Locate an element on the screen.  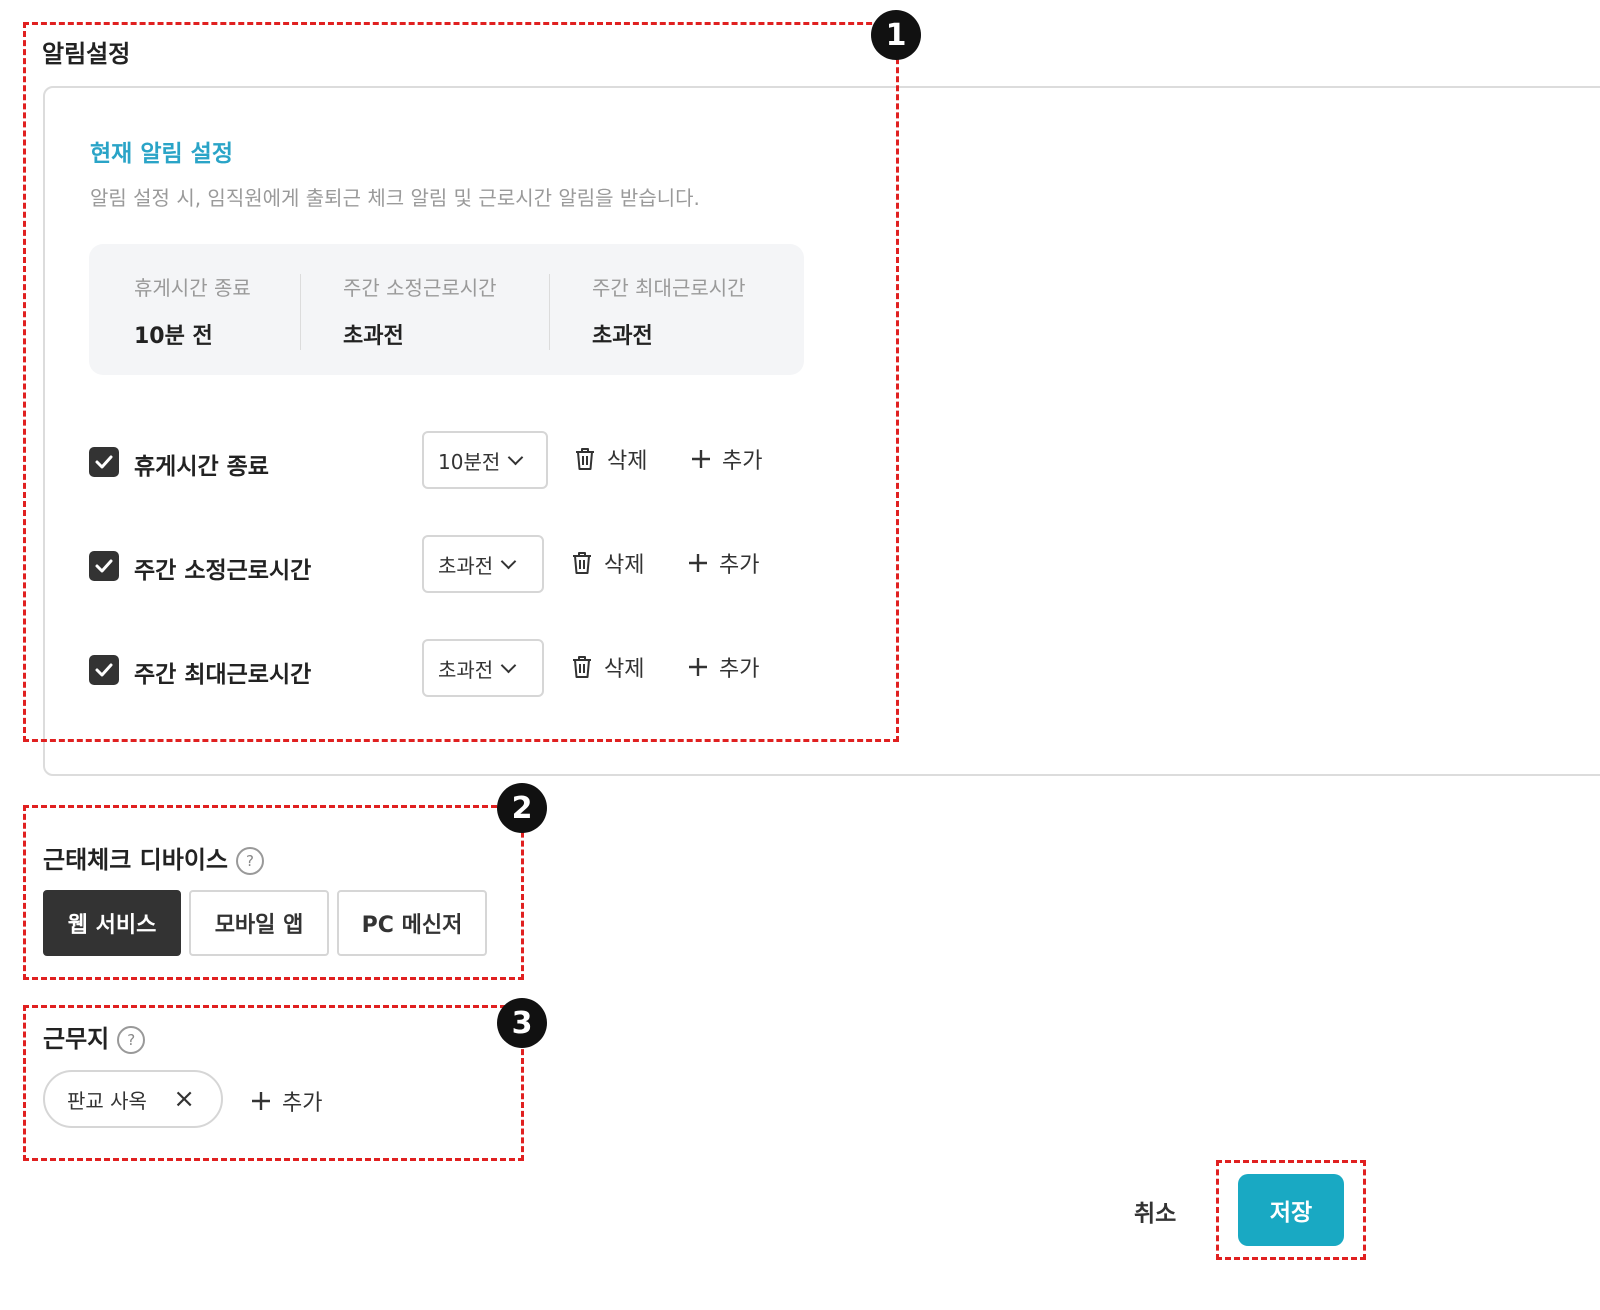
callout-number-1: 1 is located at coordinates (896, 35).